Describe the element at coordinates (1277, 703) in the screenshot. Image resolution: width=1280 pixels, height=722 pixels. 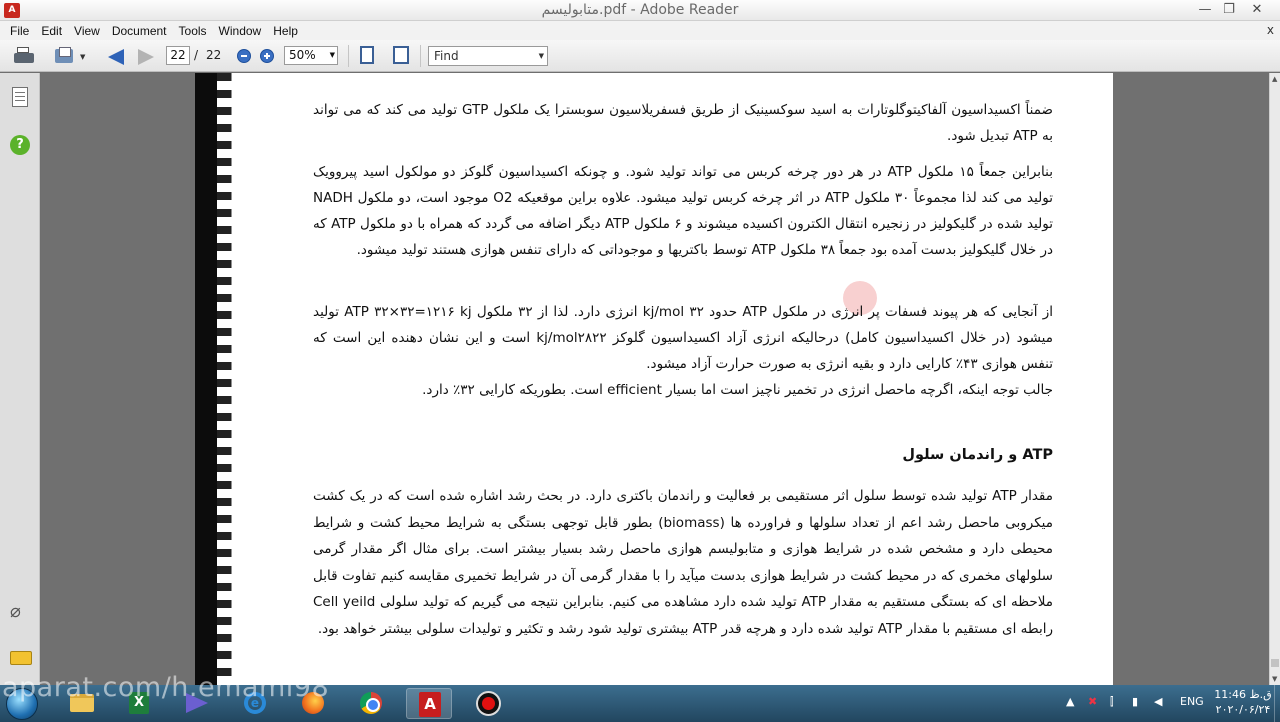
I see `show-desktop-button` at that location.